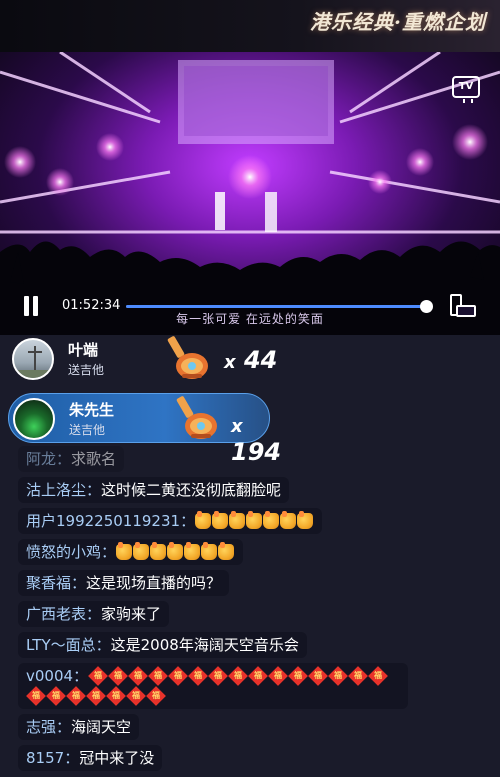 The height and width of the screenshot is (777, 500). I want to click on comment-username: 沽上洛尘, so click(56, 490).